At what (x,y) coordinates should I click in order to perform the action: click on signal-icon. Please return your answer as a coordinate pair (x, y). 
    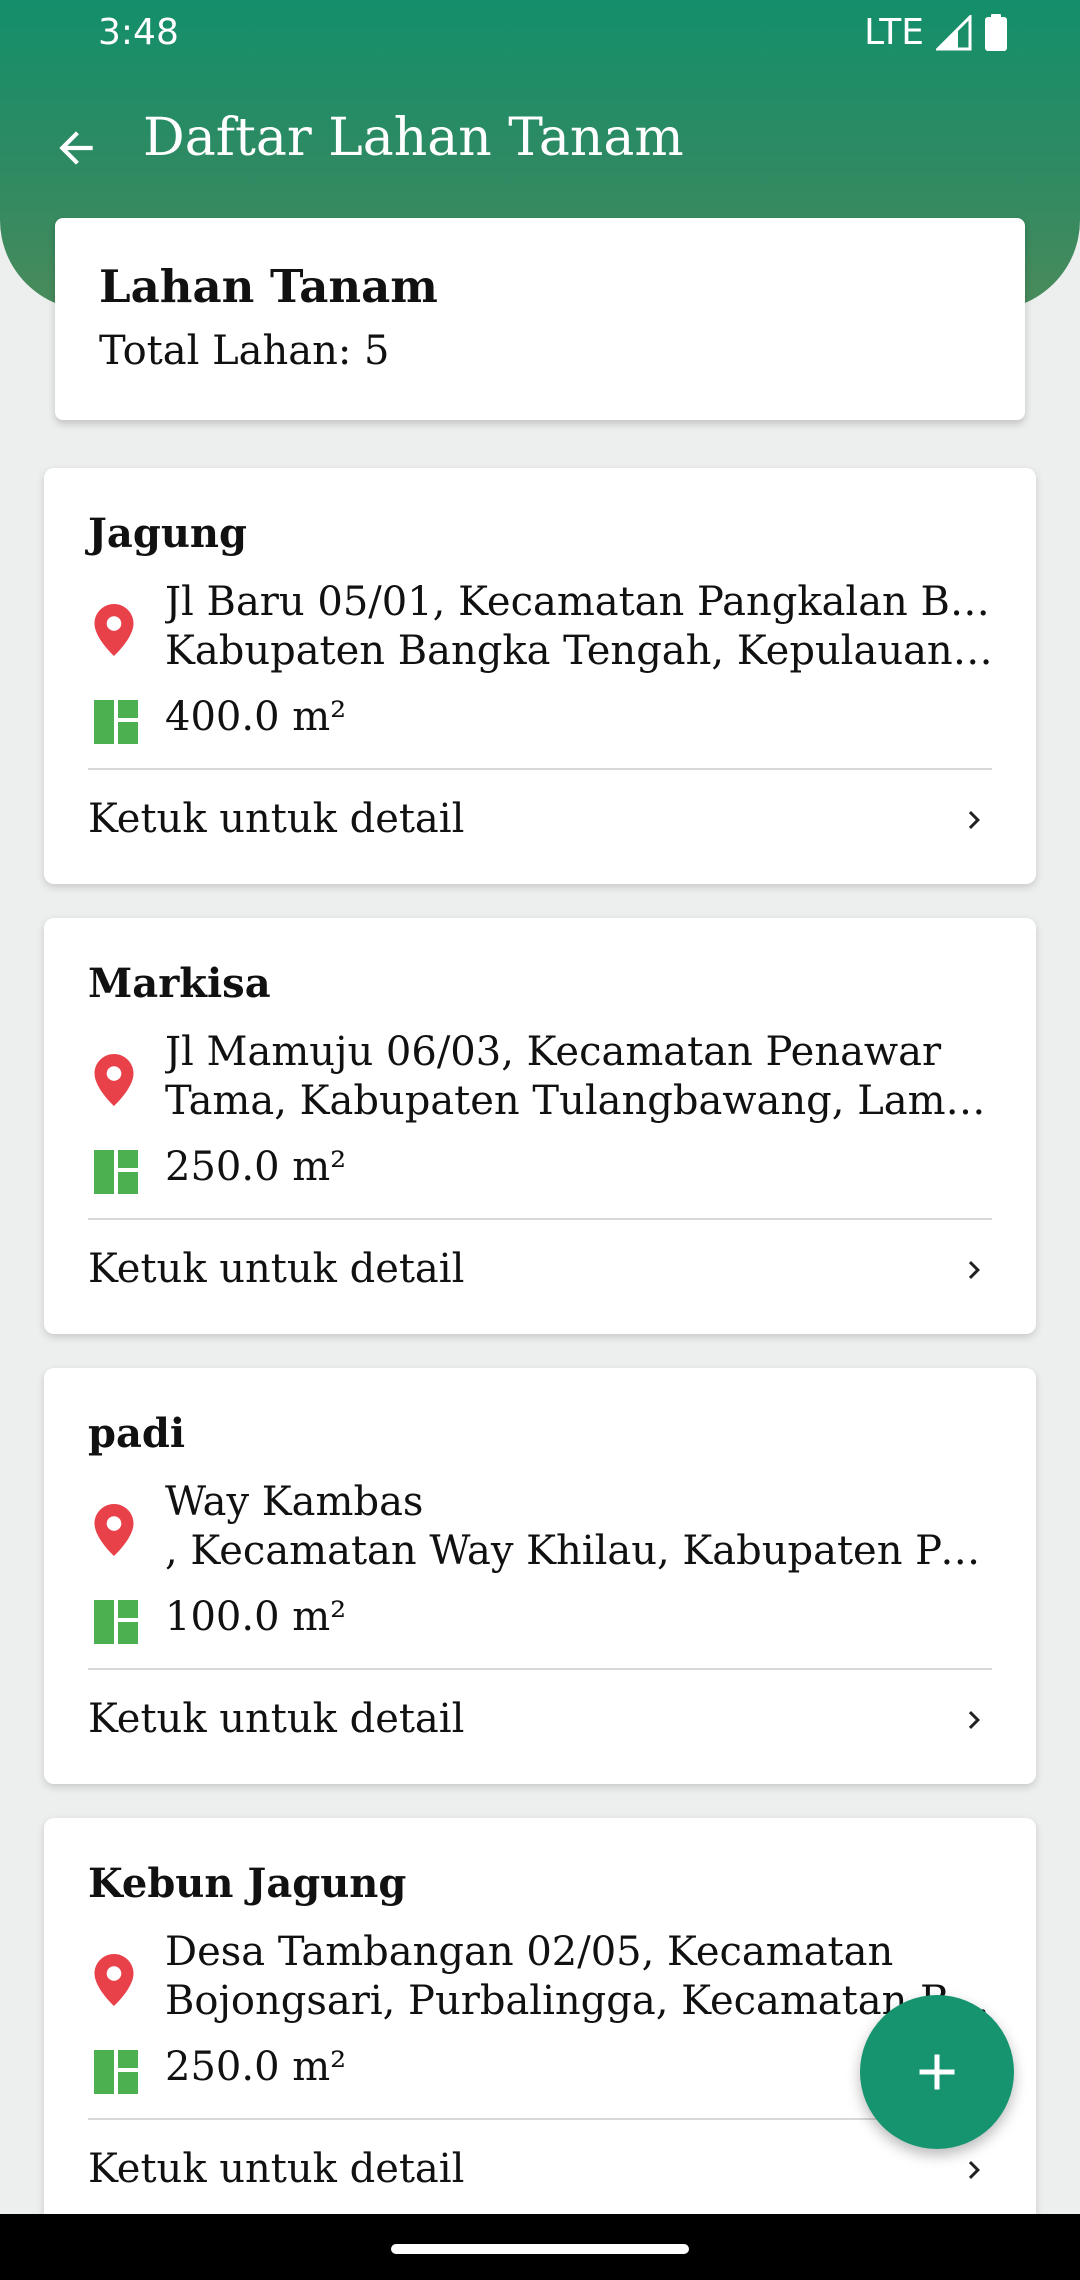
    Looking at the image, I should click on (954, 32).